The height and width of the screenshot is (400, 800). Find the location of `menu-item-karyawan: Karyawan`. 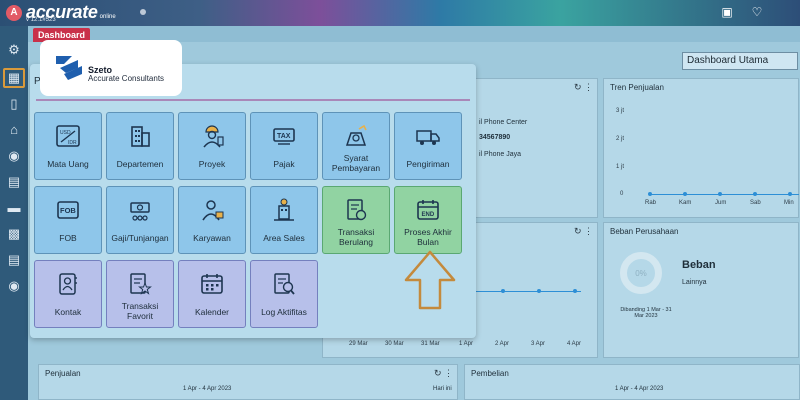

menu-item-karyawan: Karyawan is located at coordinates (212, 220).